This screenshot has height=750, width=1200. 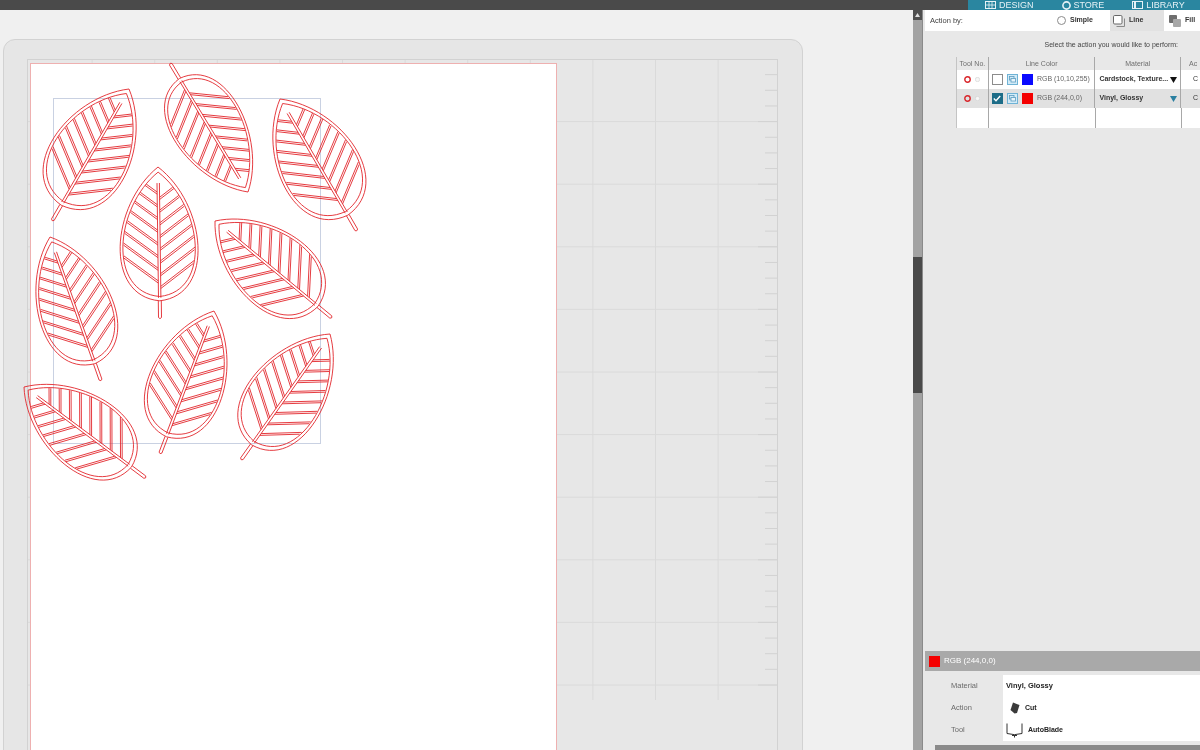 I want to click on nav-tab: STORE, so click(x=1083, y=5).